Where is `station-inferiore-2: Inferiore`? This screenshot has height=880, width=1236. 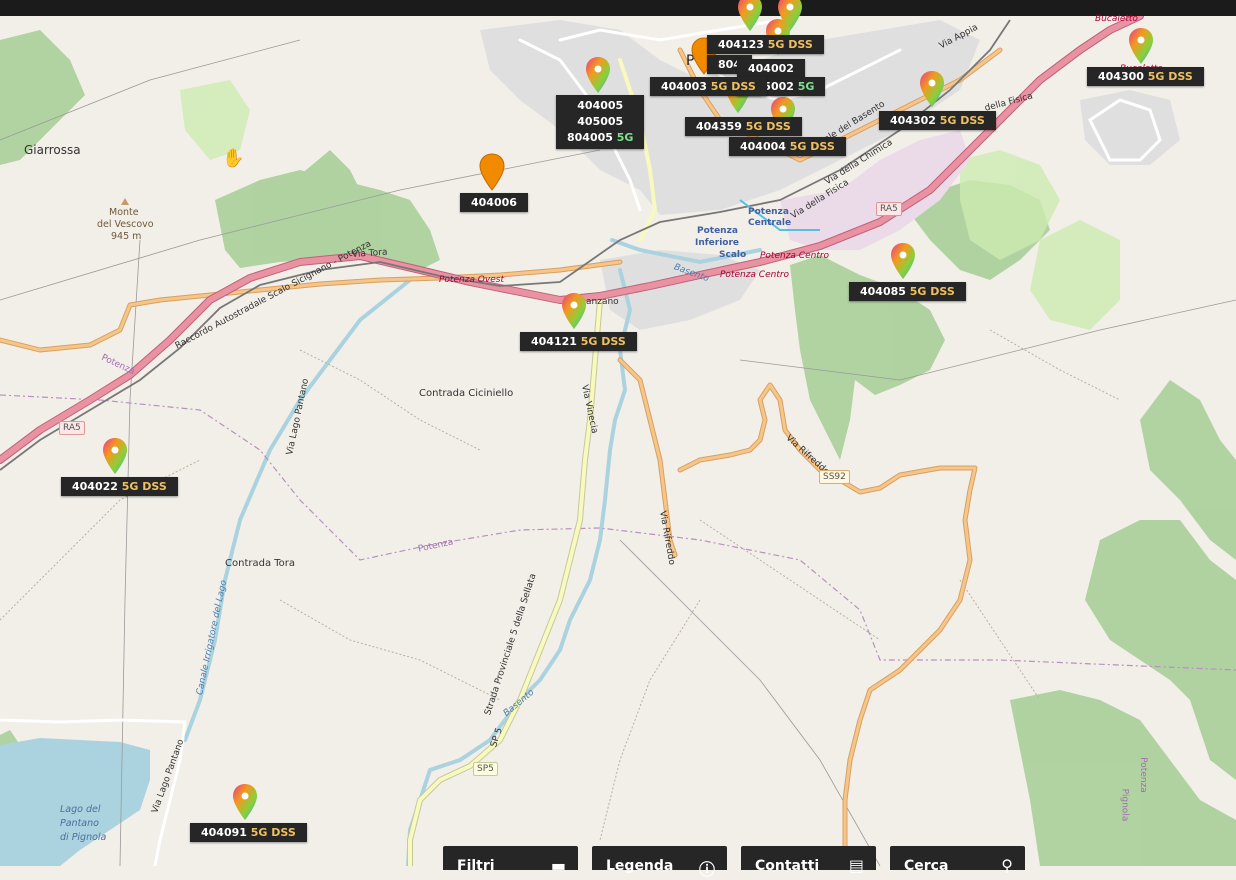
station-inferiore-2: Inferiore is located at coordinates (717, 243).